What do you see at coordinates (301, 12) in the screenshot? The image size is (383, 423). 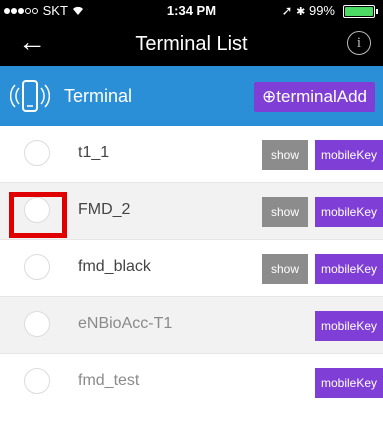 I see `bluetooth-icon: ✱` at bounding box center [301, 12].